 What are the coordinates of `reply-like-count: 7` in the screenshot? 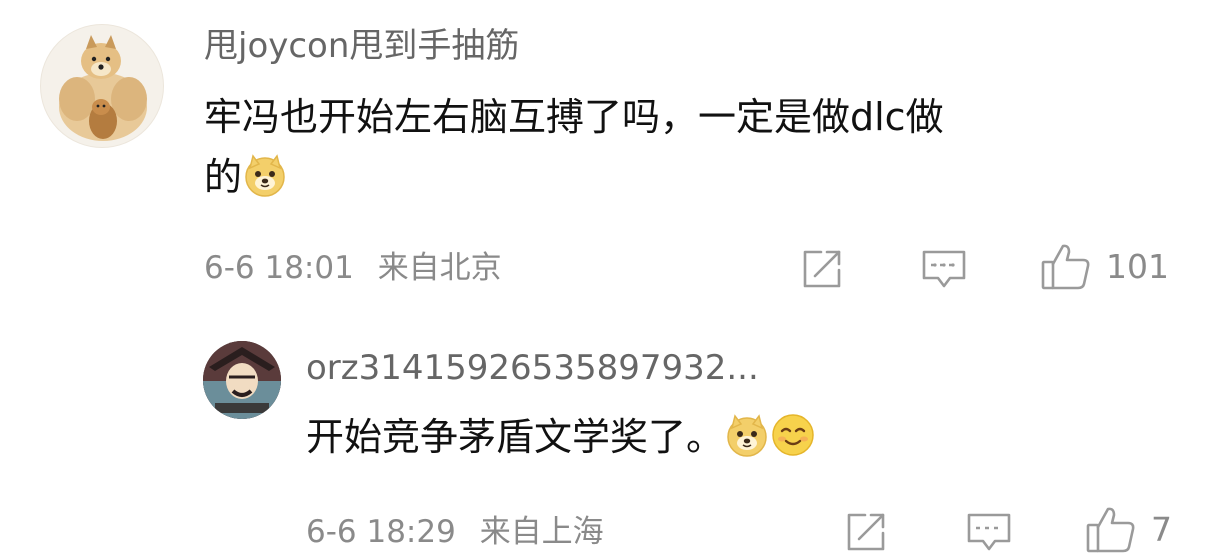 It's located at (1161, 529).